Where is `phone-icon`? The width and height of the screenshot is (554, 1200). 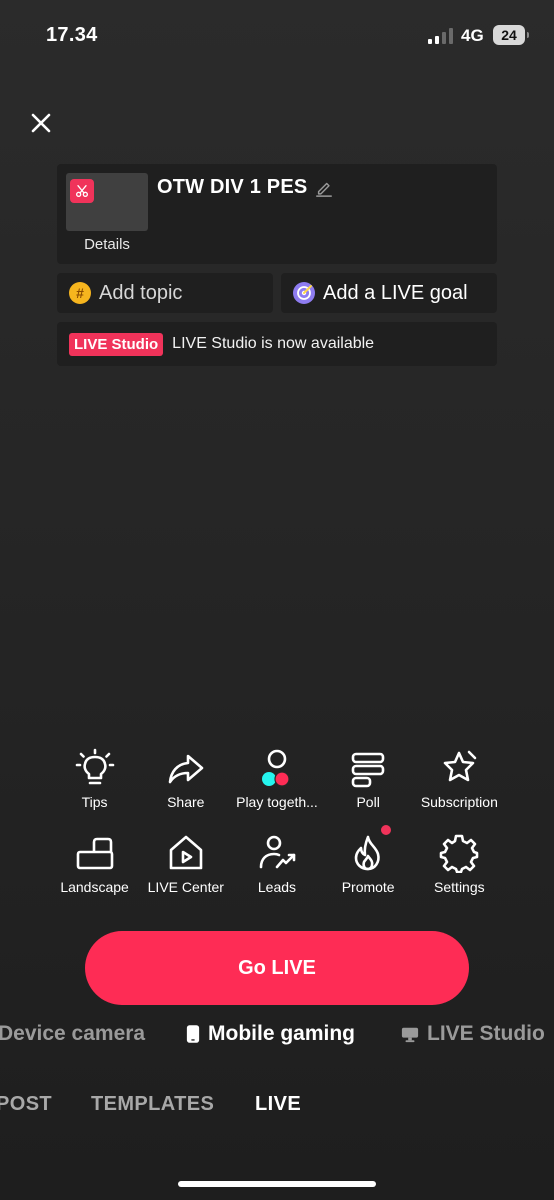
phone-icon is located at coordinates (193, 1034).